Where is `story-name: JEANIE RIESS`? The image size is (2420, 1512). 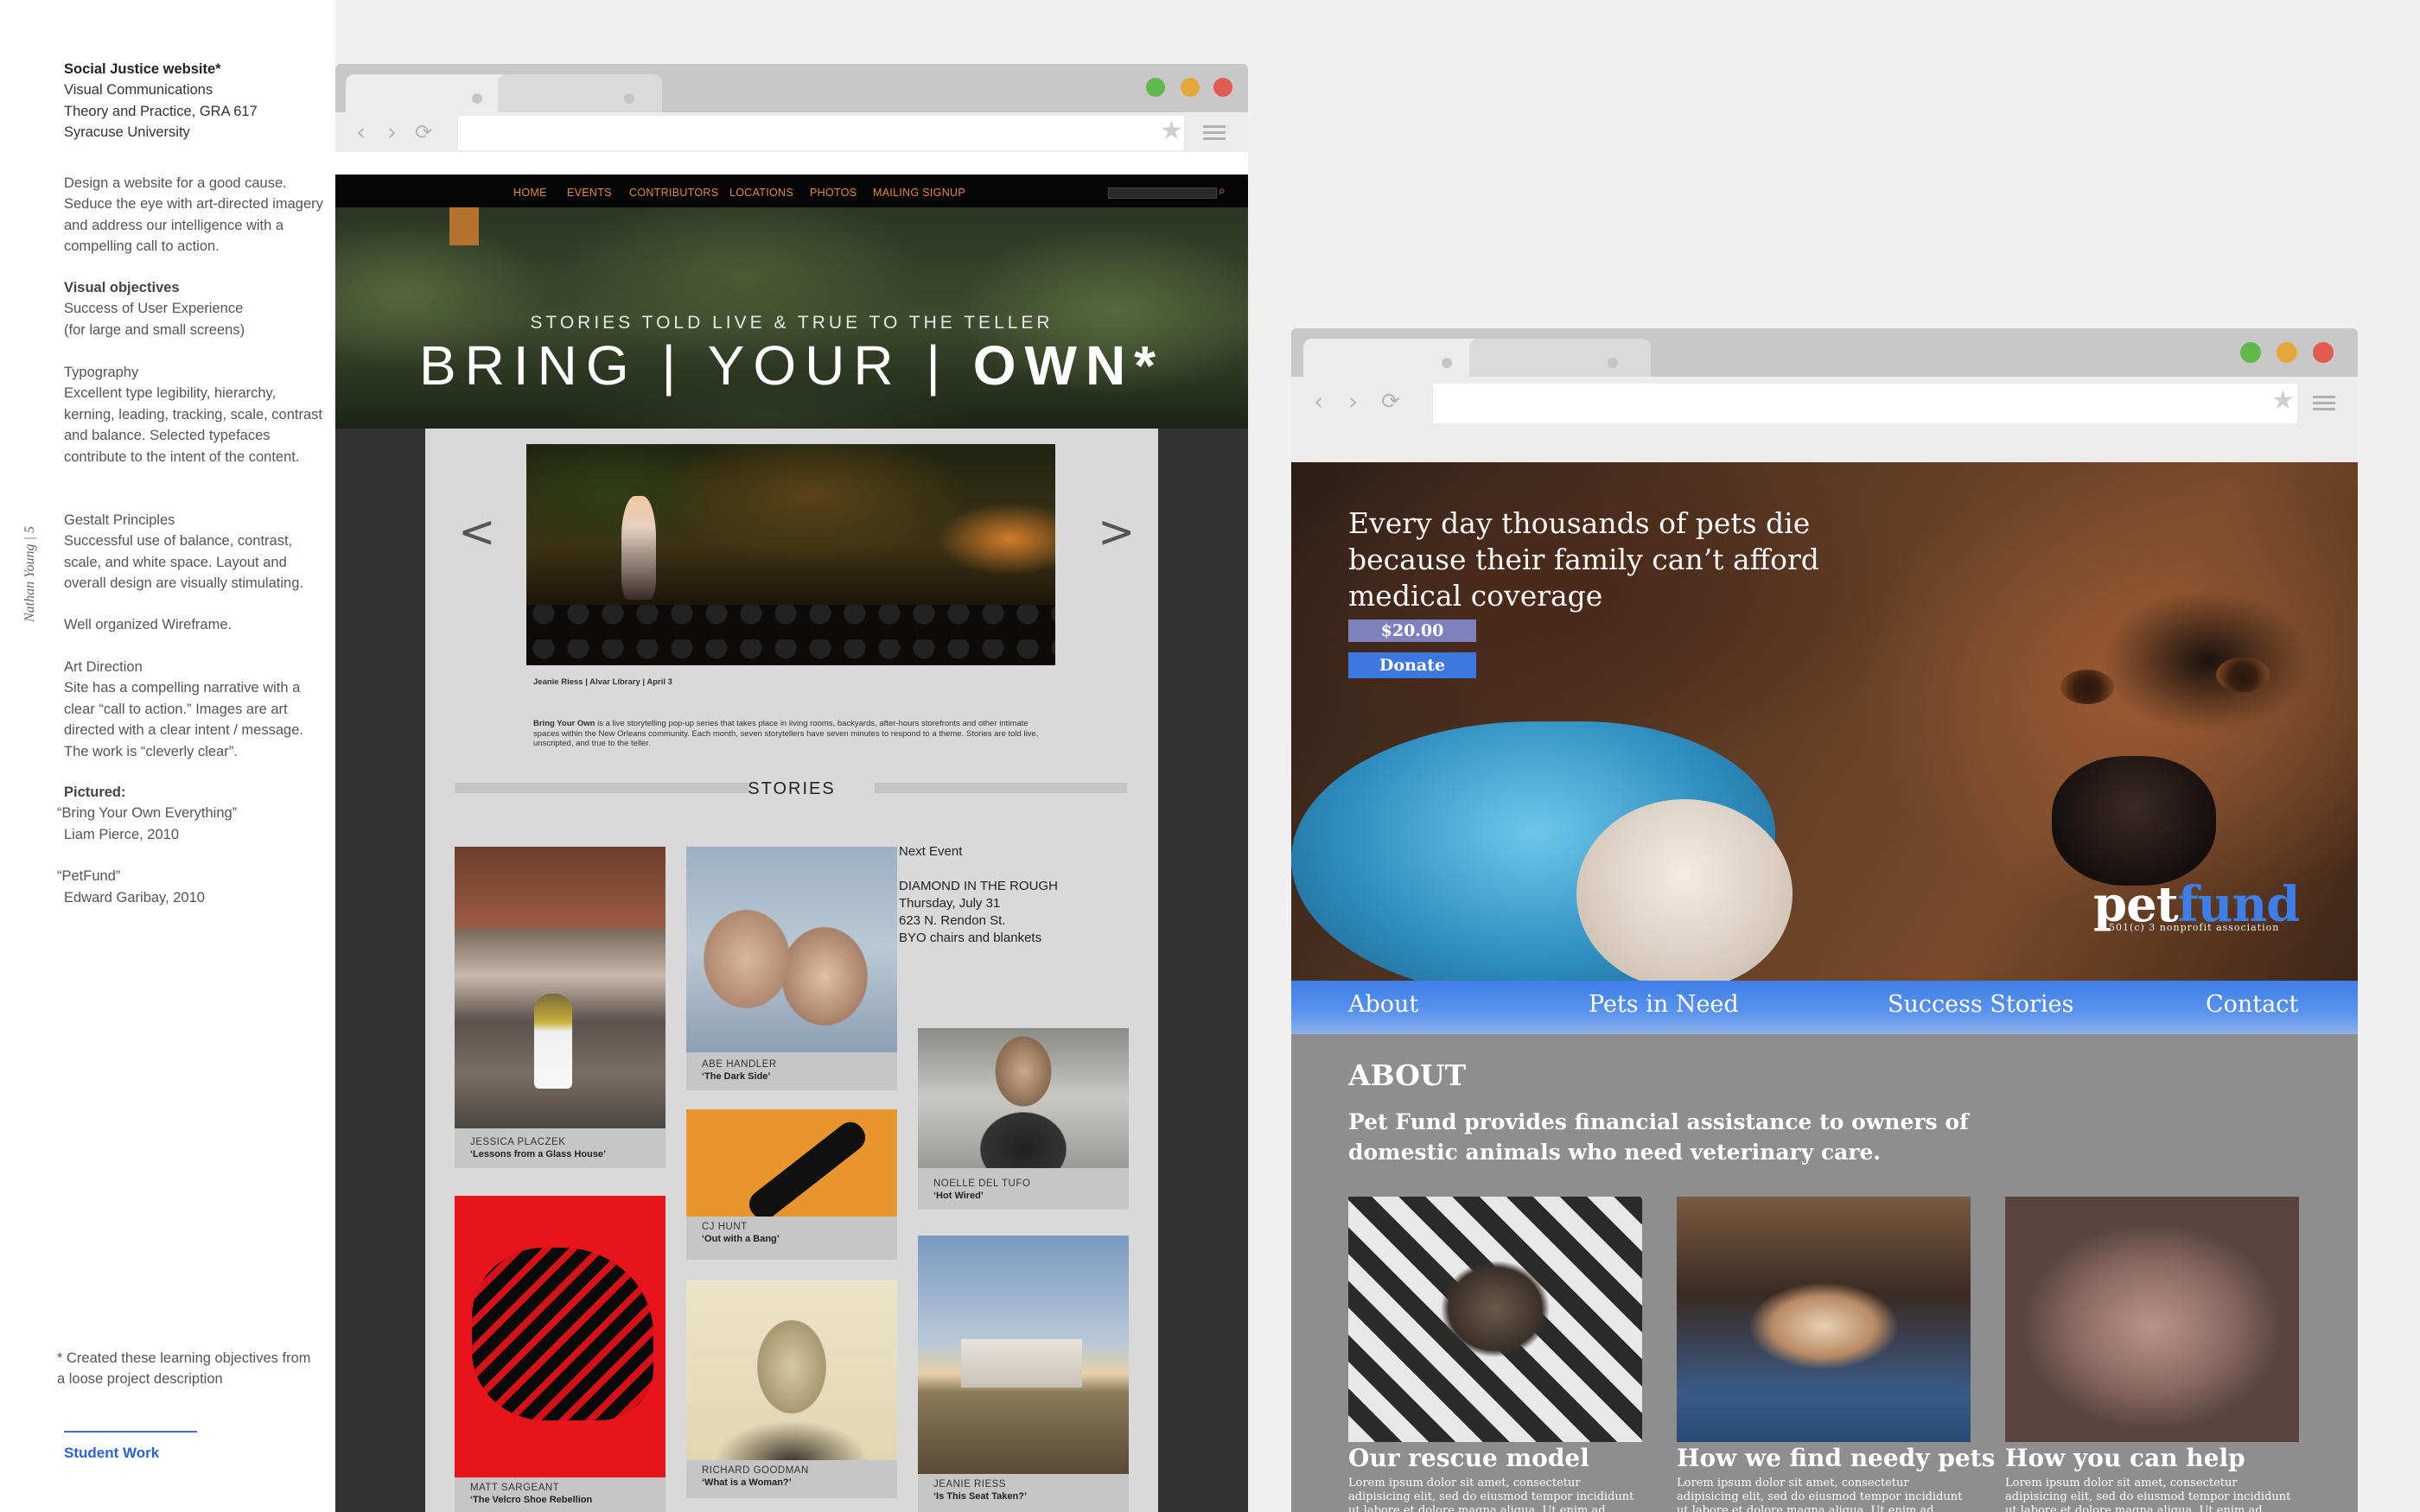 story-name: JEANIE RIESS is located at coordinates (969, 1484).